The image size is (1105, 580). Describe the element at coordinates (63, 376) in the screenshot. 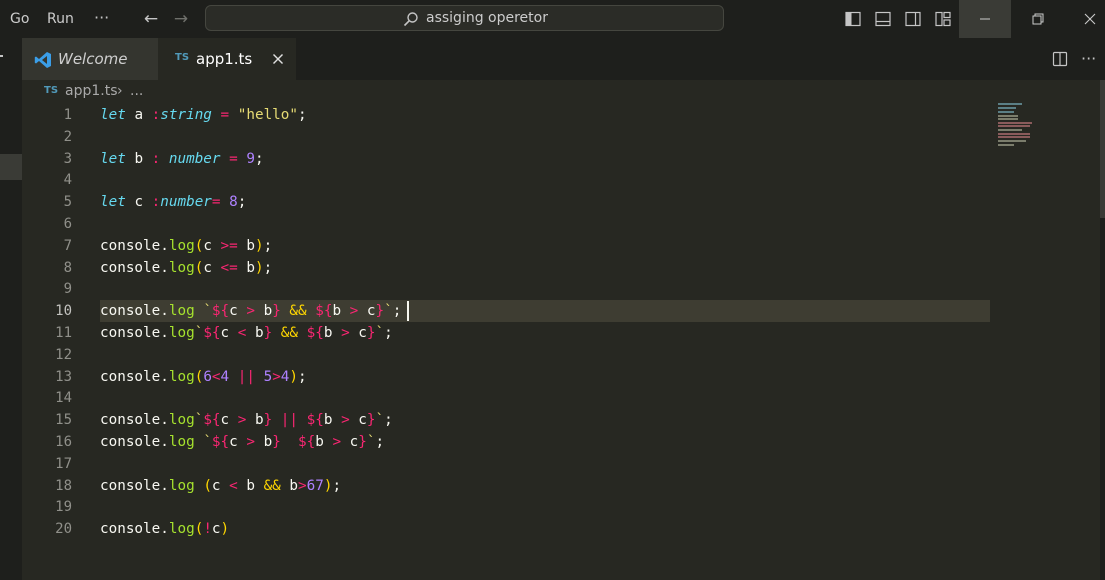

I see `line-number: 13` at that location.